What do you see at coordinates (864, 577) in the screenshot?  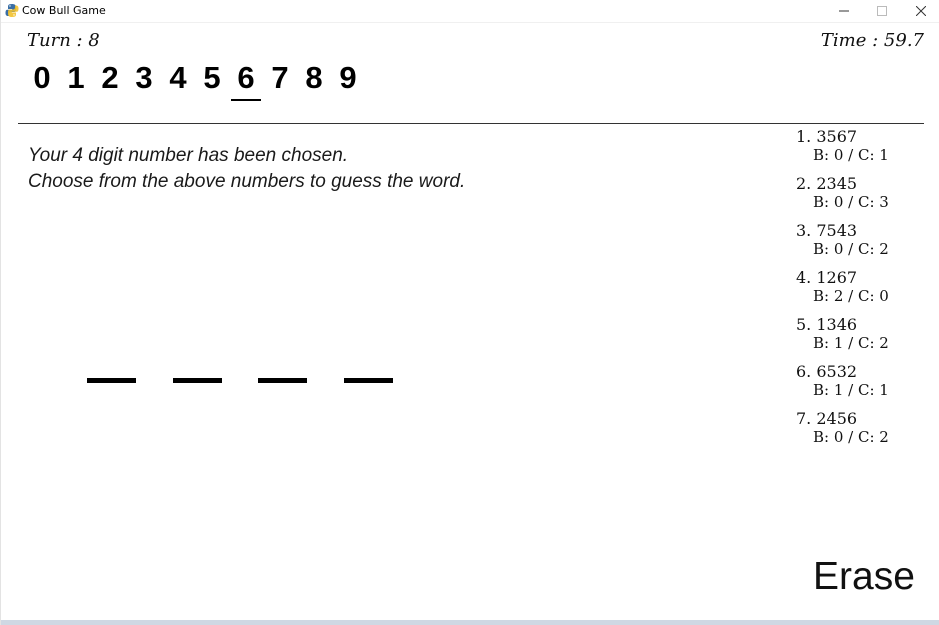 I see `erase-button: Erase` at bounding box center [864, 577].